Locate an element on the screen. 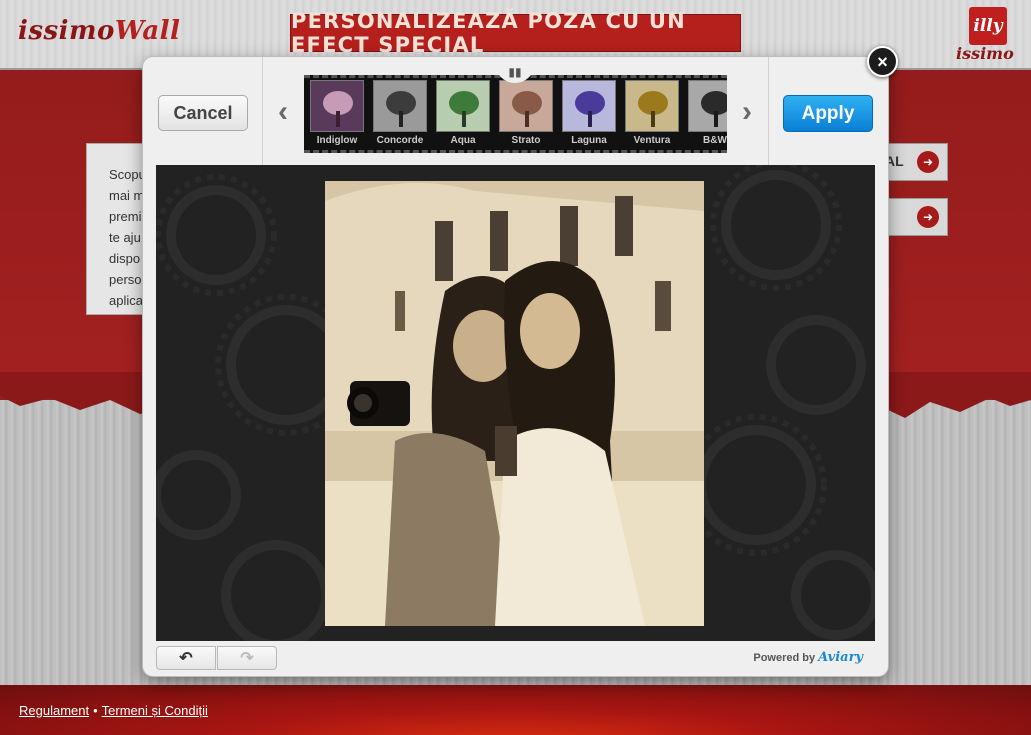  filter-label: Laguna is located at coordinates (589, 140).